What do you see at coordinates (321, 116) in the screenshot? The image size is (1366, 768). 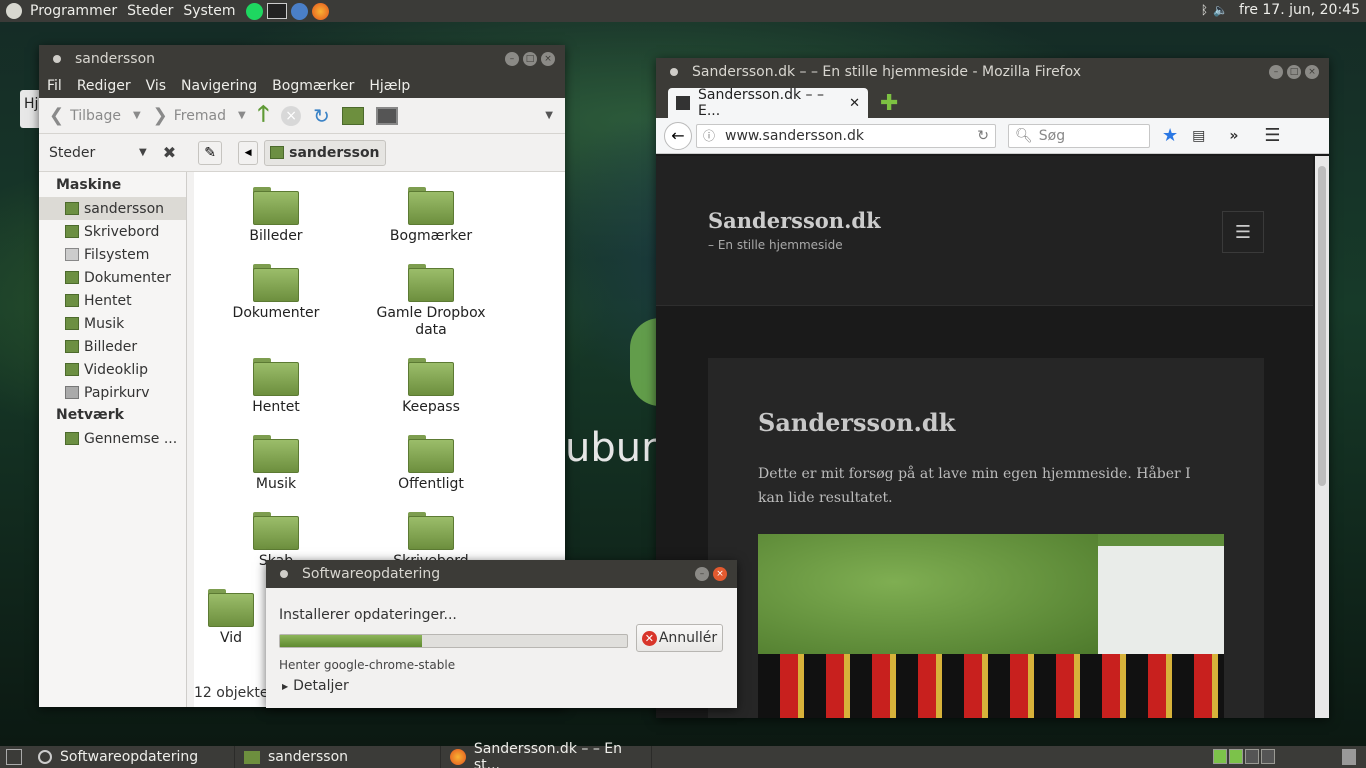 I see `reload-button: ↻` at bounding box center [321, 116].